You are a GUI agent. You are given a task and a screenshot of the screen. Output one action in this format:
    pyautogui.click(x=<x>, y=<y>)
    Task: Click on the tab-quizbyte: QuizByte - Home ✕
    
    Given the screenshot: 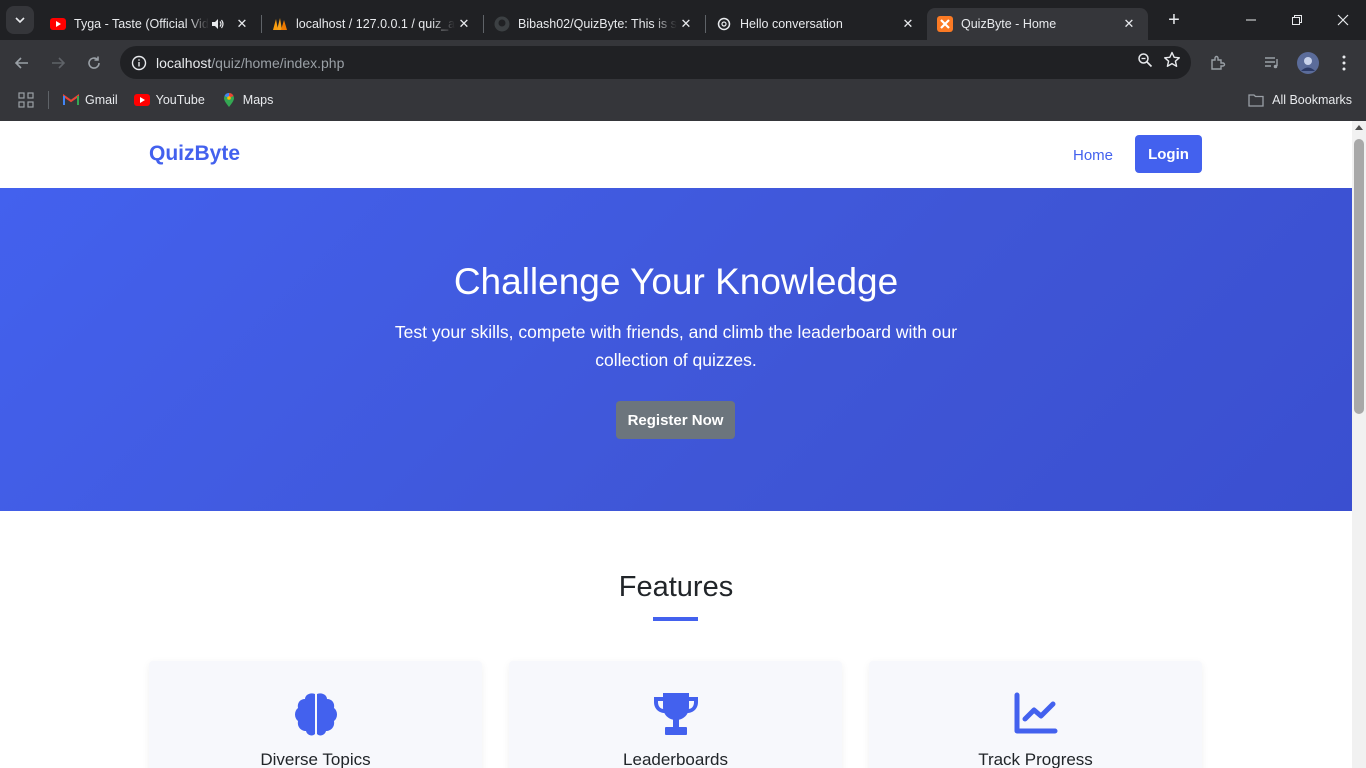 What is the action you would take?
    pyautogui.click(x=1037, y=24)
    